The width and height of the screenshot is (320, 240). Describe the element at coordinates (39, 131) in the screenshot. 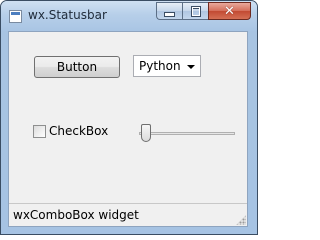

I see `checkbox-box` at that location.